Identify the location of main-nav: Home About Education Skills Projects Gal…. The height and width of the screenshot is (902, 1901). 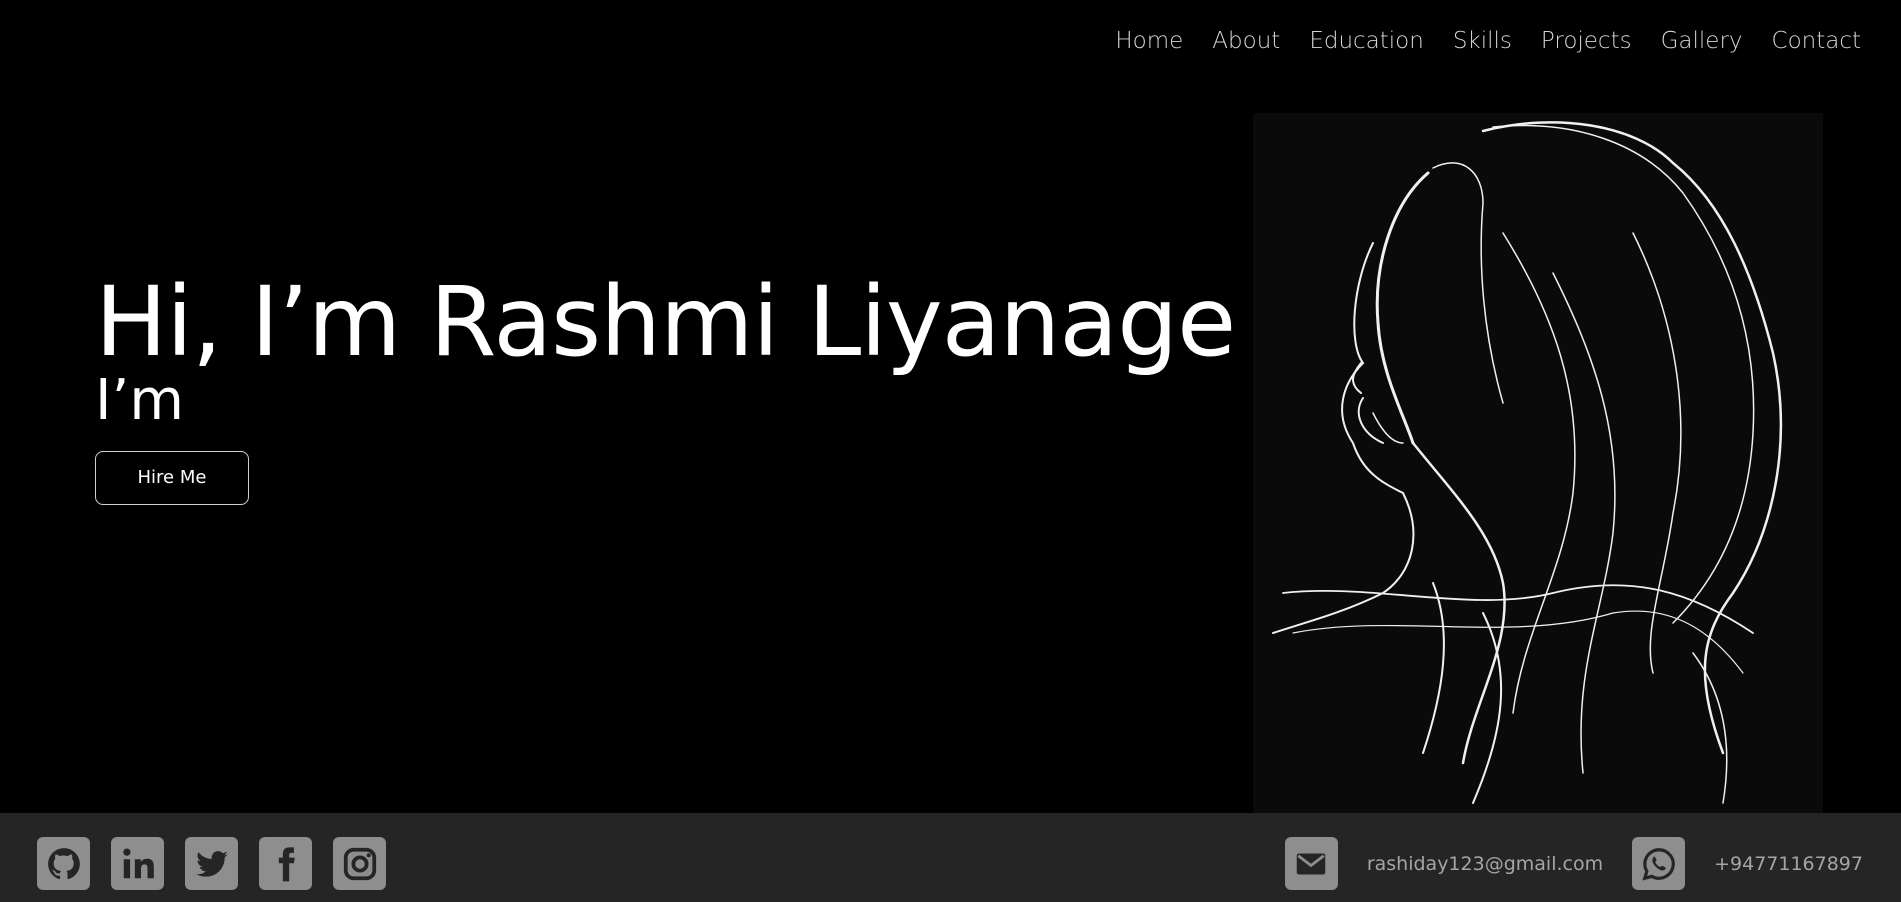
(1488, 41).